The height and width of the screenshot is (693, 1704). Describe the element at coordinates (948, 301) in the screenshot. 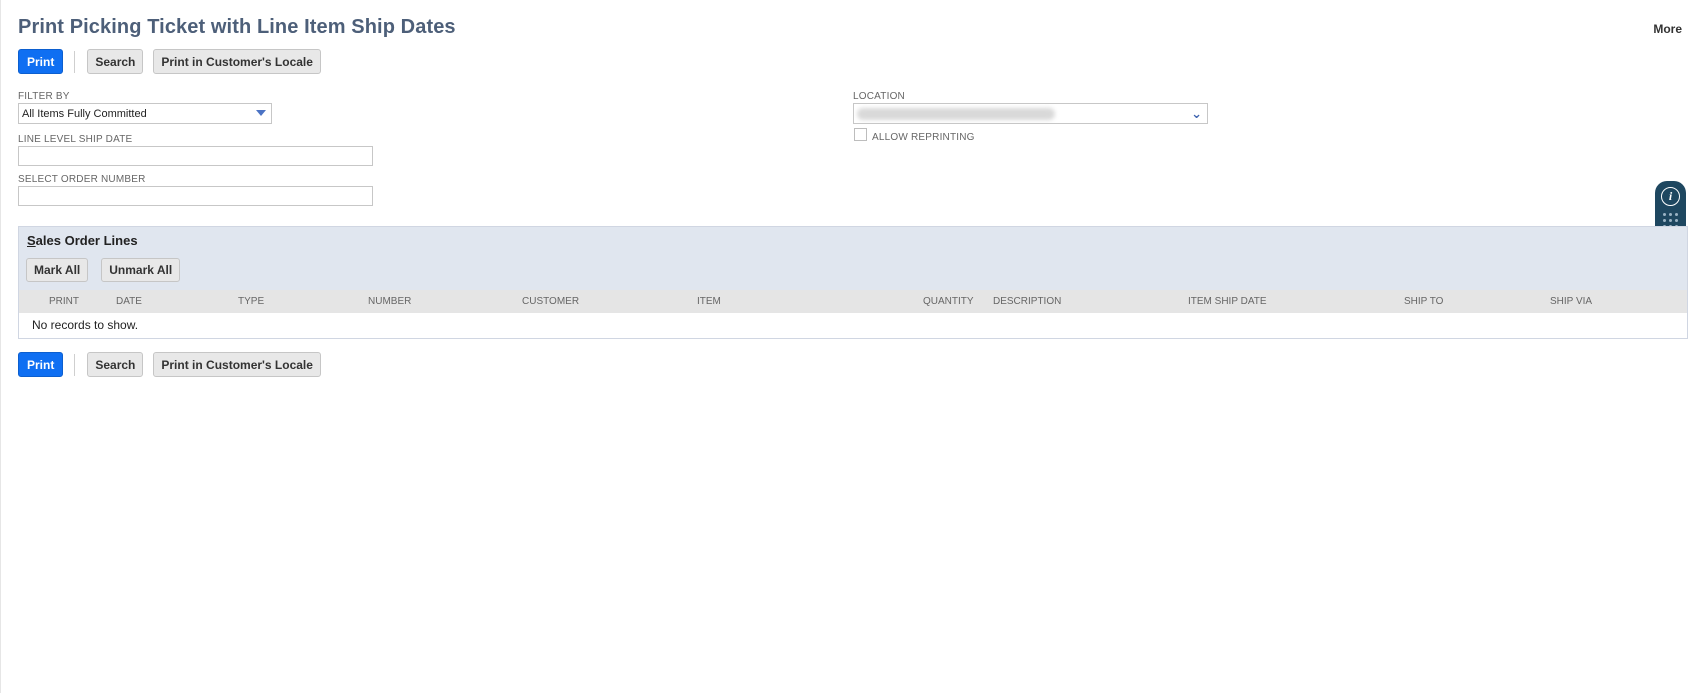

I see `column-header-quantity: QUANTITY` at that location.